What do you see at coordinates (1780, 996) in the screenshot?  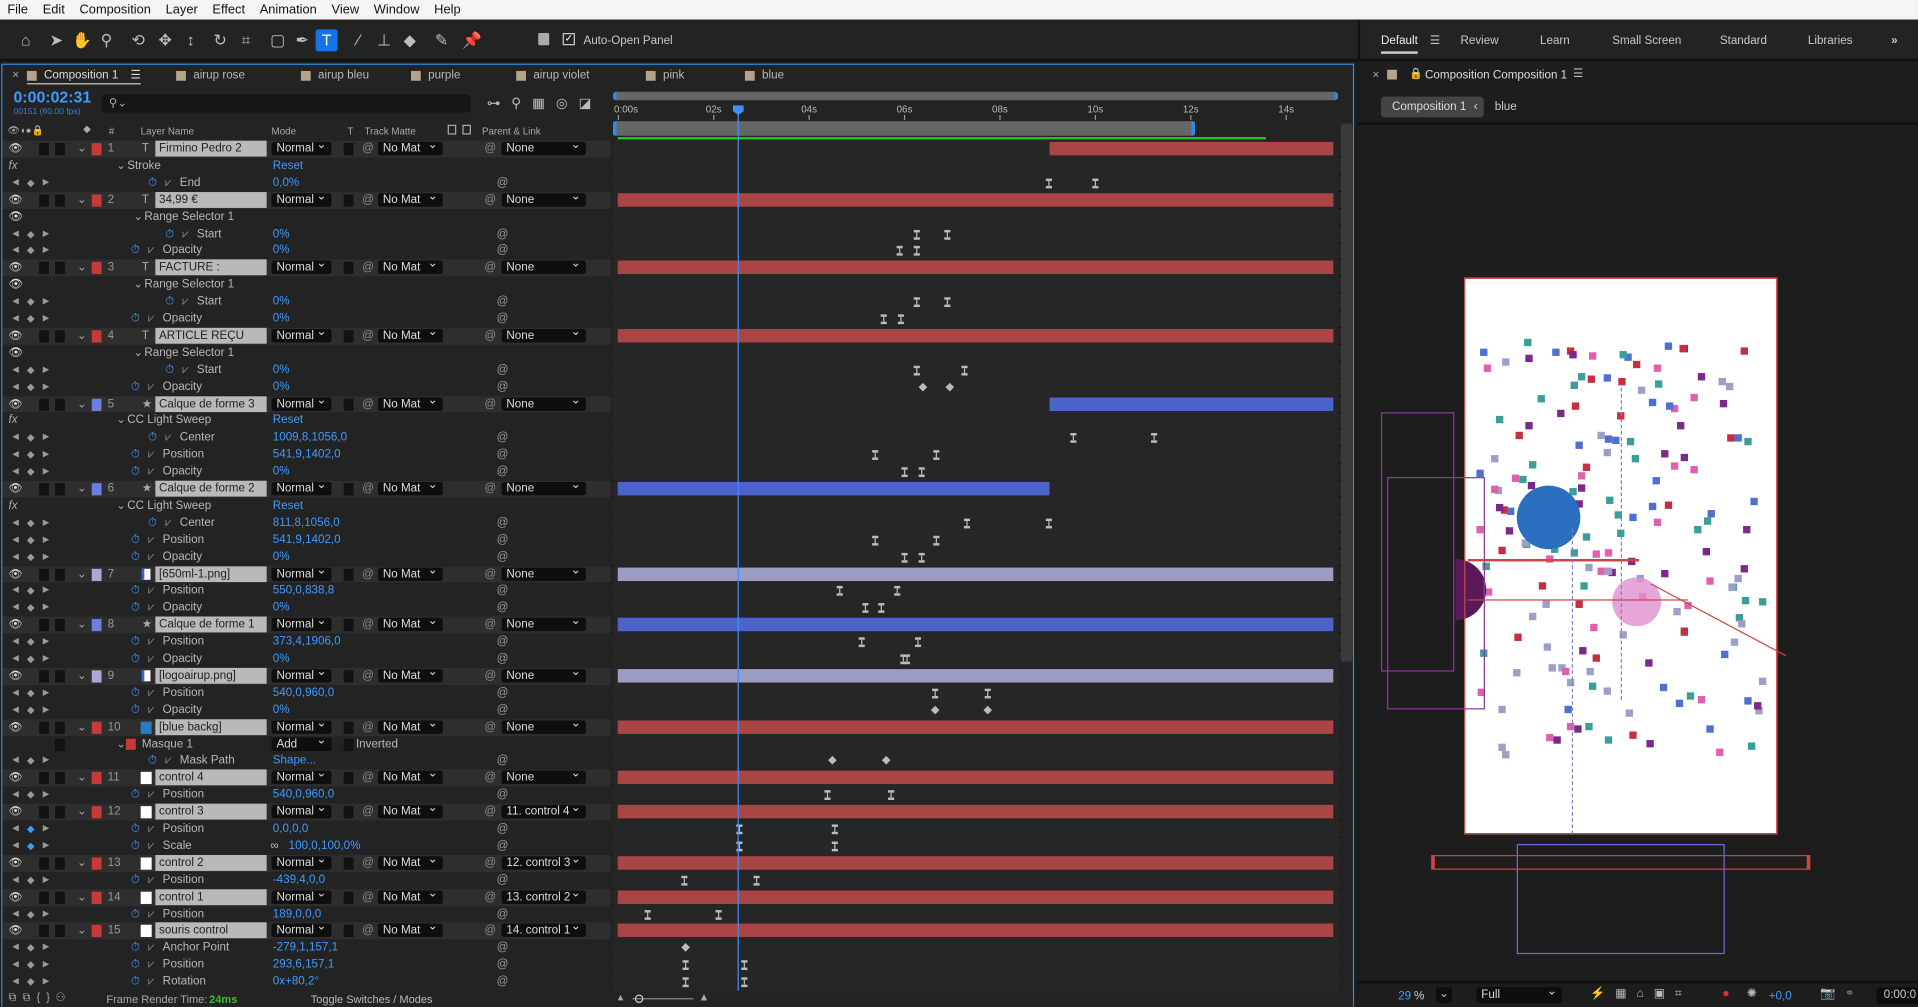 I see `exposure-value: +0,0` at bounding box center [1780, 996].